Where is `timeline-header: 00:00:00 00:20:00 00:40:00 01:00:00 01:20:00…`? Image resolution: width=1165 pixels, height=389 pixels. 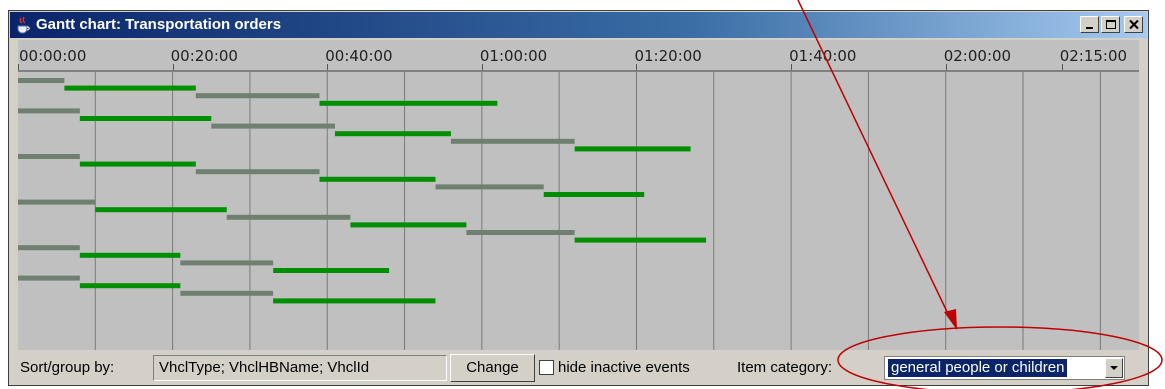
timeline-header: 00:00:00 00:20:00 00:40:00 01:00:00 01:20:00… is located at coordinates (578, 56).